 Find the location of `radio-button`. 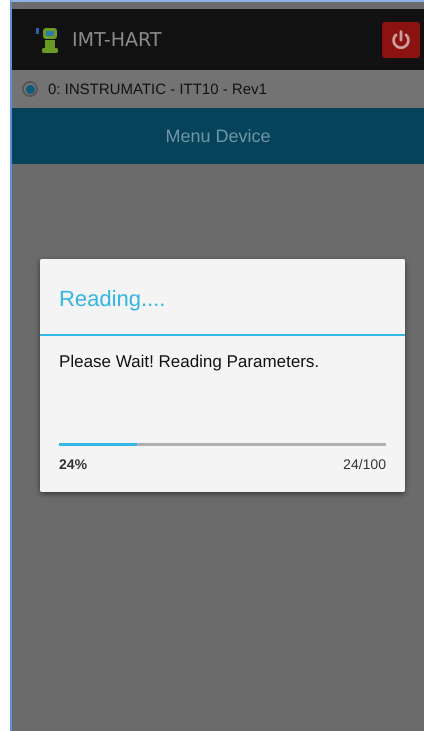

radio-button is located at coordinates (30, 89).